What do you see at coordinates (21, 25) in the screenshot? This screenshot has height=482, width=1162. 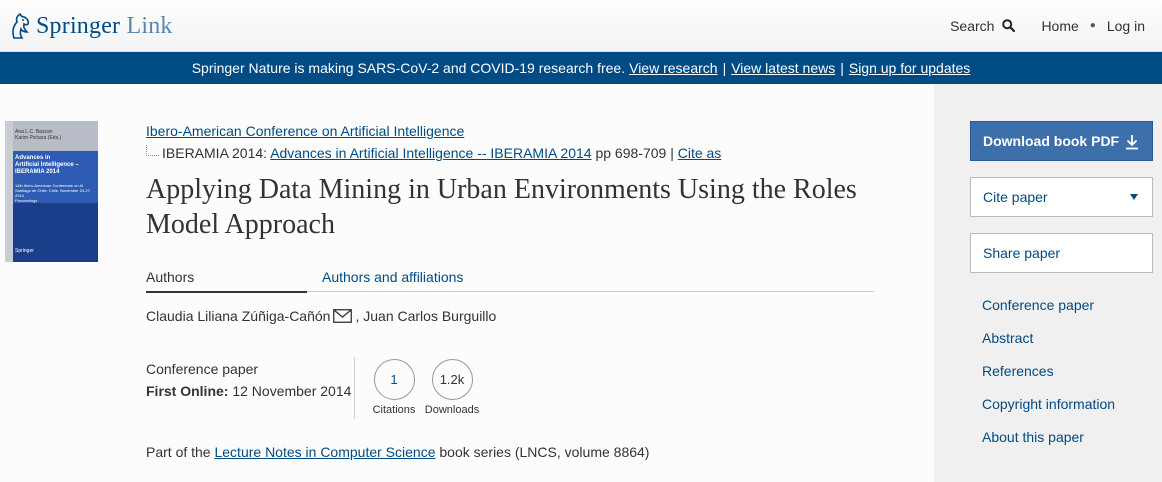 I see `springer-horse-icon` at bounding box center [21, 25].